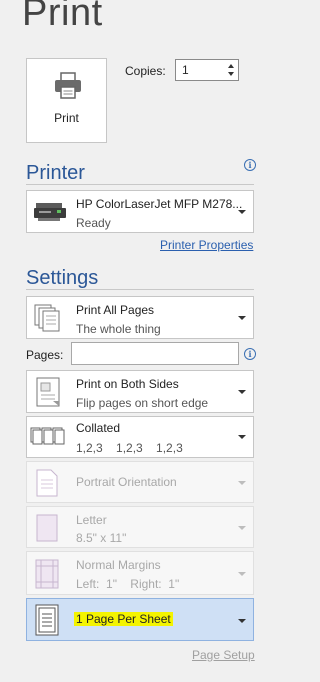  Describe the element at coordinates (223, 655) in the screenshot. I see `page-setup-link: Page Setup` at that location.